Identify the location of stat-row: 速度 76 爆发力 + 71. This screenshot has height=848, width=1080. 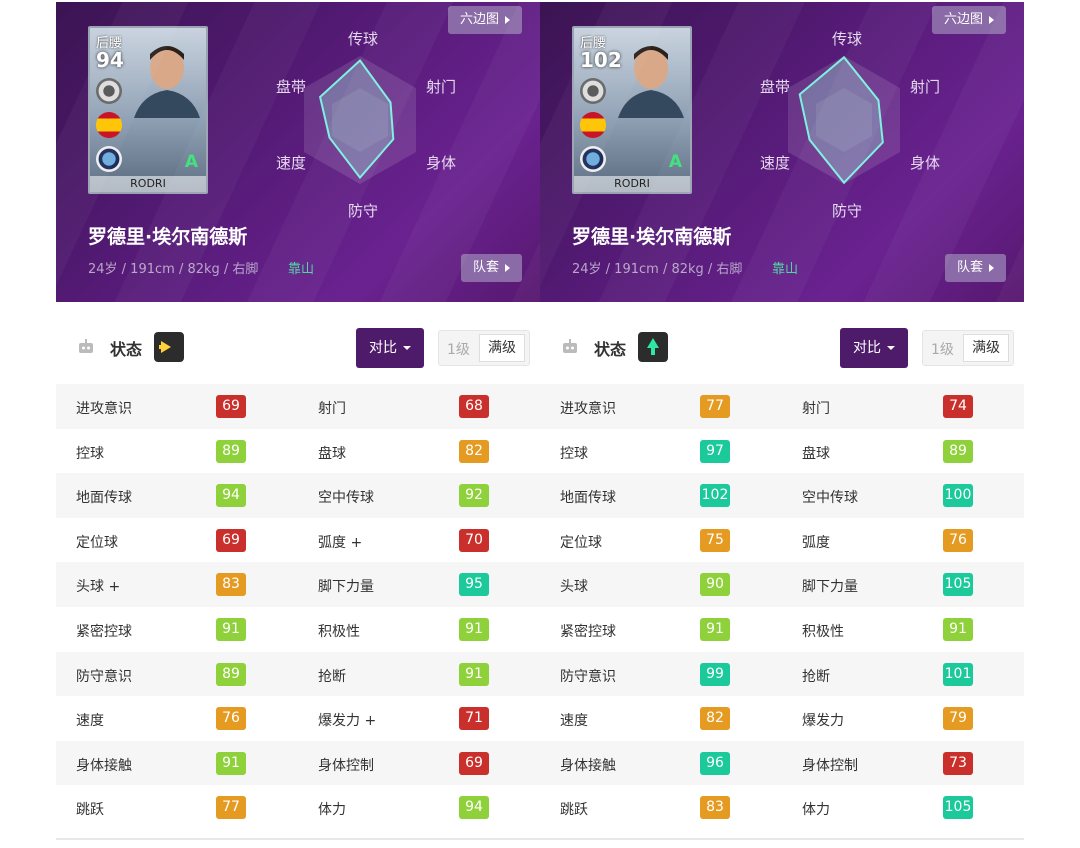
(298, 718).